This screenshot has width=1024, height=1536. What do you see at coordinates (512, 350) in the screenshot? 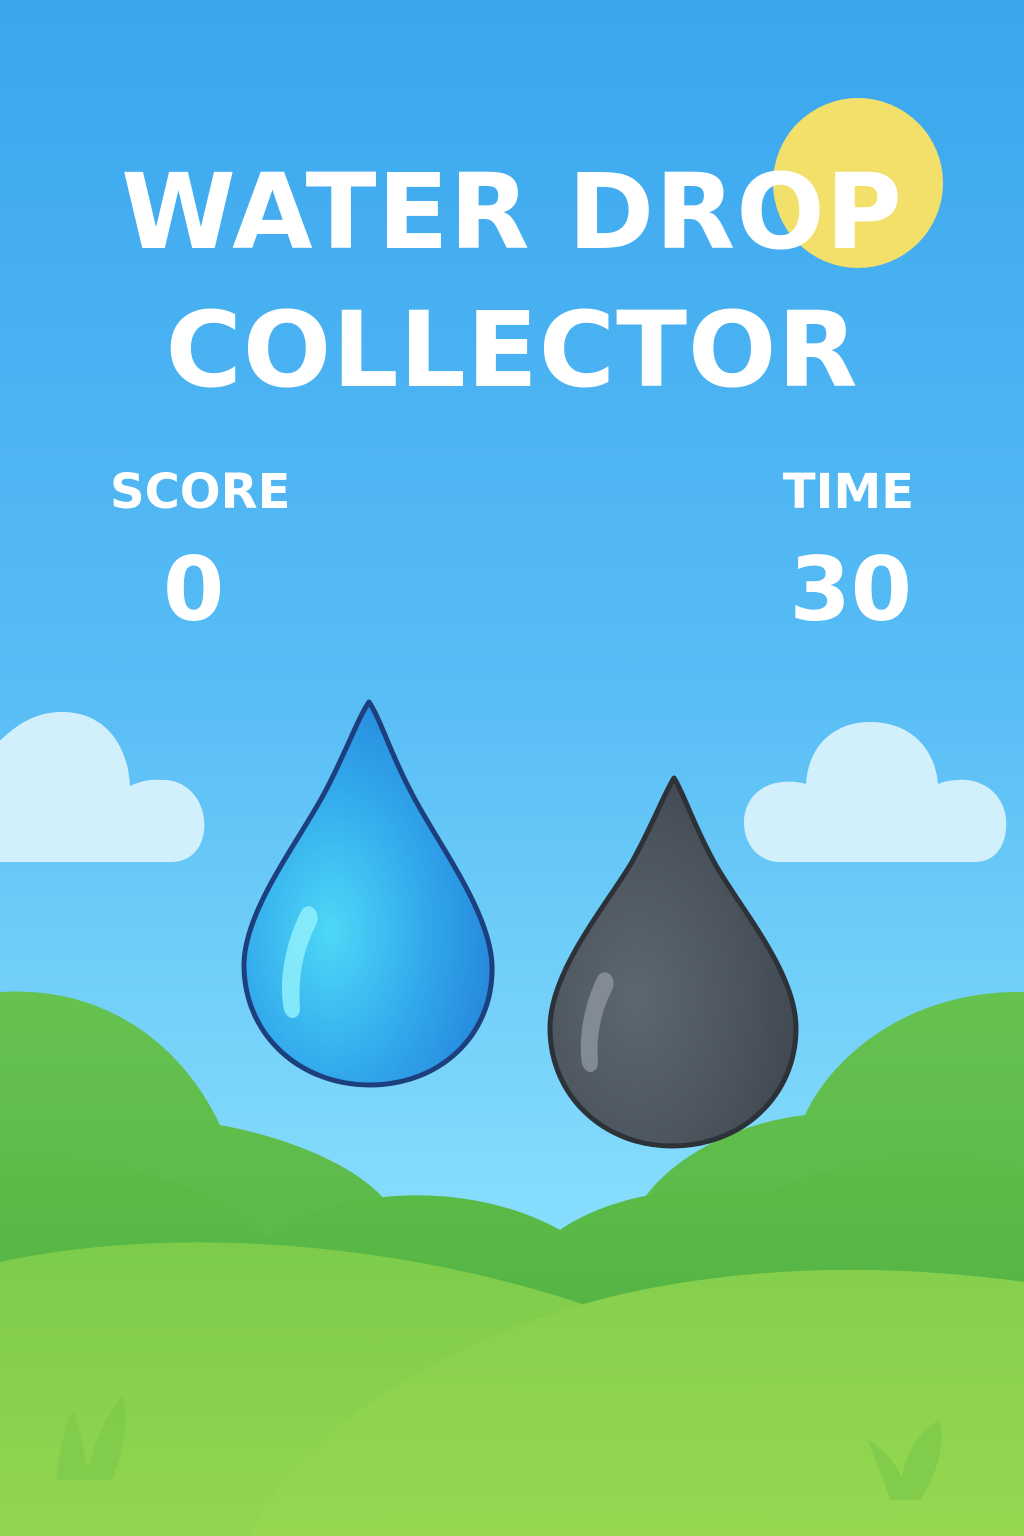
I see `game-title-line-2: COLLECTOR` at bounding box center [512, 350].